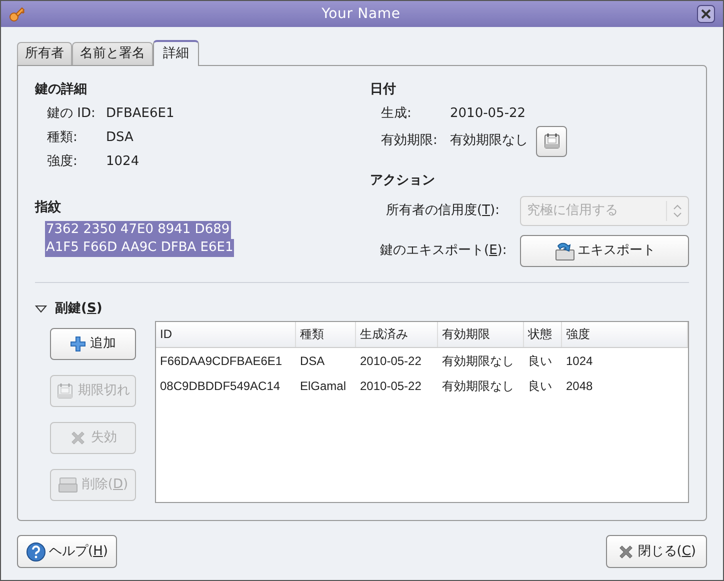 This screenshot has height=581, width=724. I want to click on help-button: ヘルプ(H), so click(67, 551).